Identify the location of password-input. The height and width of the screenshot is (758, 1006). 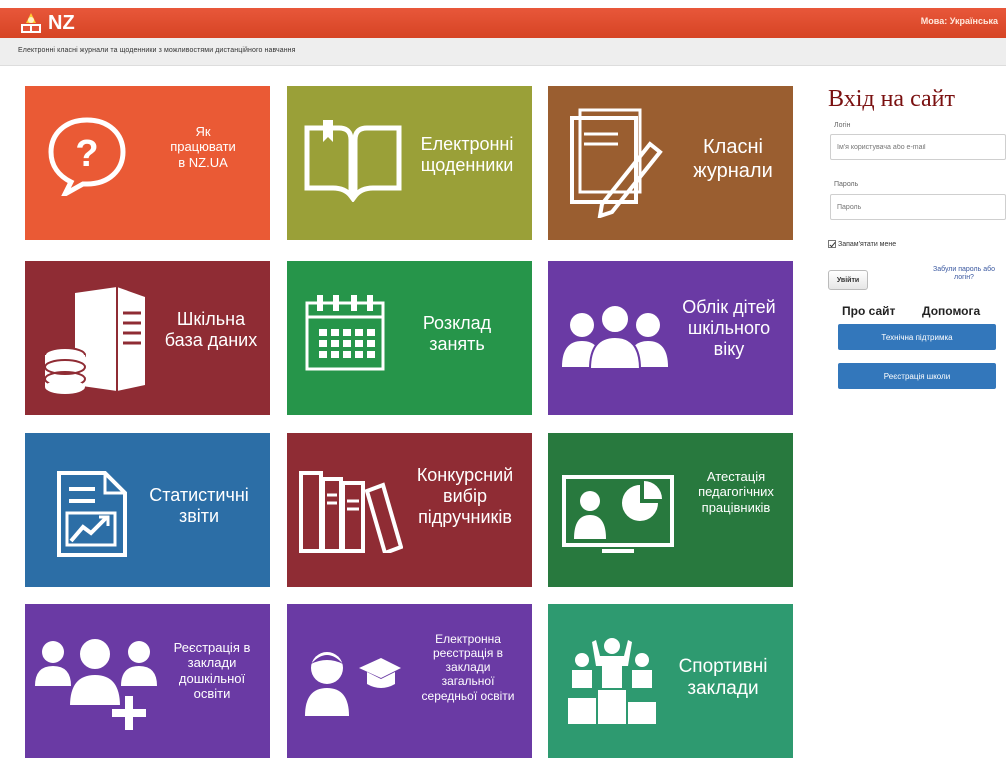
(918, 207).